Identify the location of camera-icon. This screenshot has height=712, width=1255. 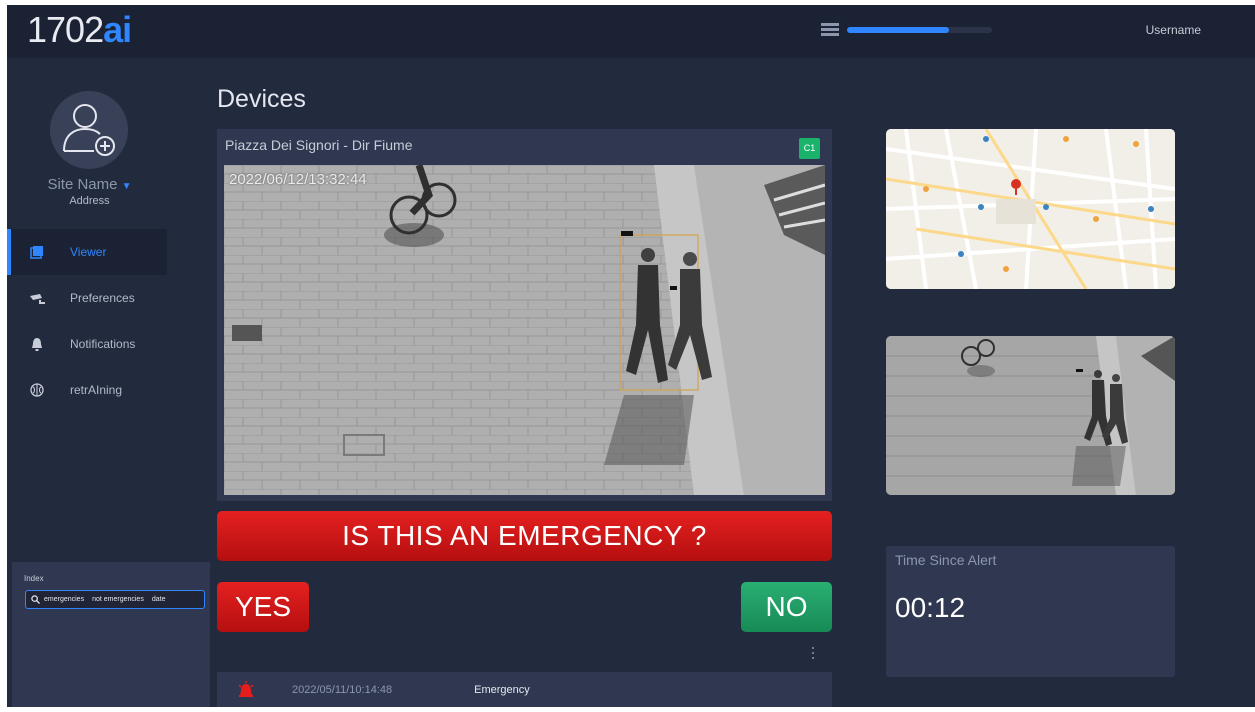
(37, 298).